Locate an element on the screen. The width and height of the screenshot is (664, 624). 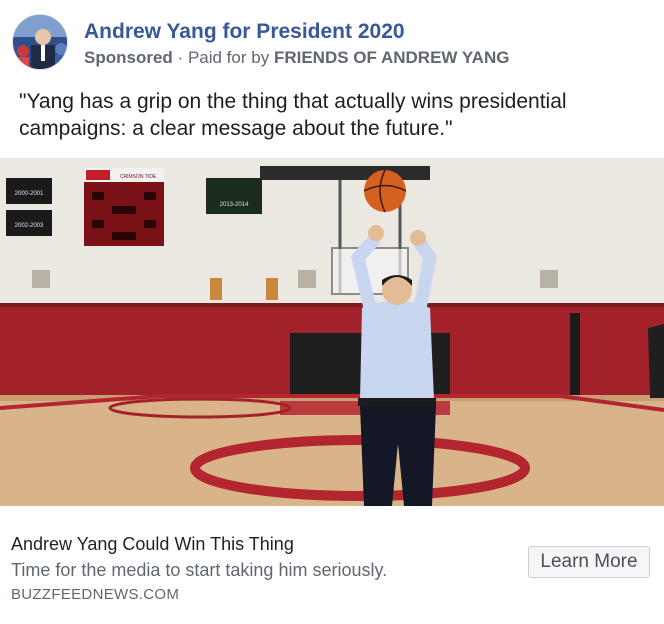
banner-left-top-text: 2000-2001 is located at coordinates (29, 194).